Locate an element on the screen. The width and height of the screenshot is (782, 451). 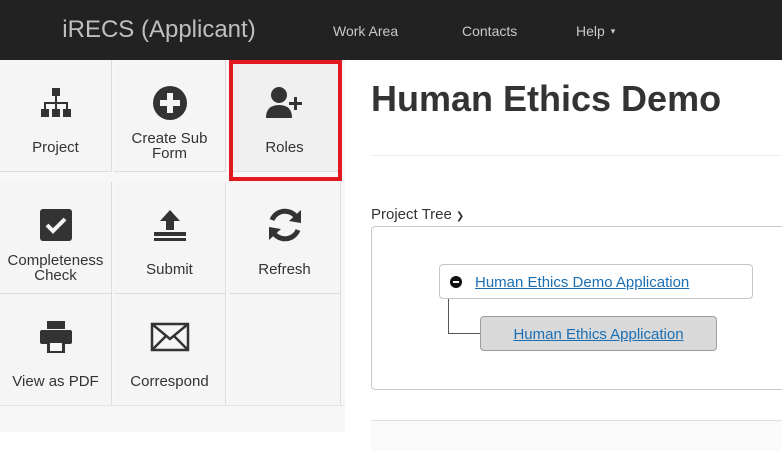
correspond-button: Correspond is located at coordinates (170, 350).